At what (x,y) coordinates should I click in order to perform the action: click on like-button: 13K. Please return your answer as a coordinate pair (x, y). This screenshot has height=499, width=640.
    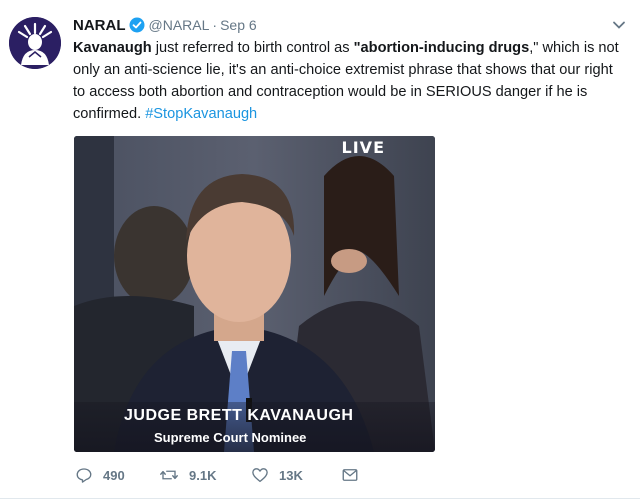
    Looking at the image, I should click on (277, 475).